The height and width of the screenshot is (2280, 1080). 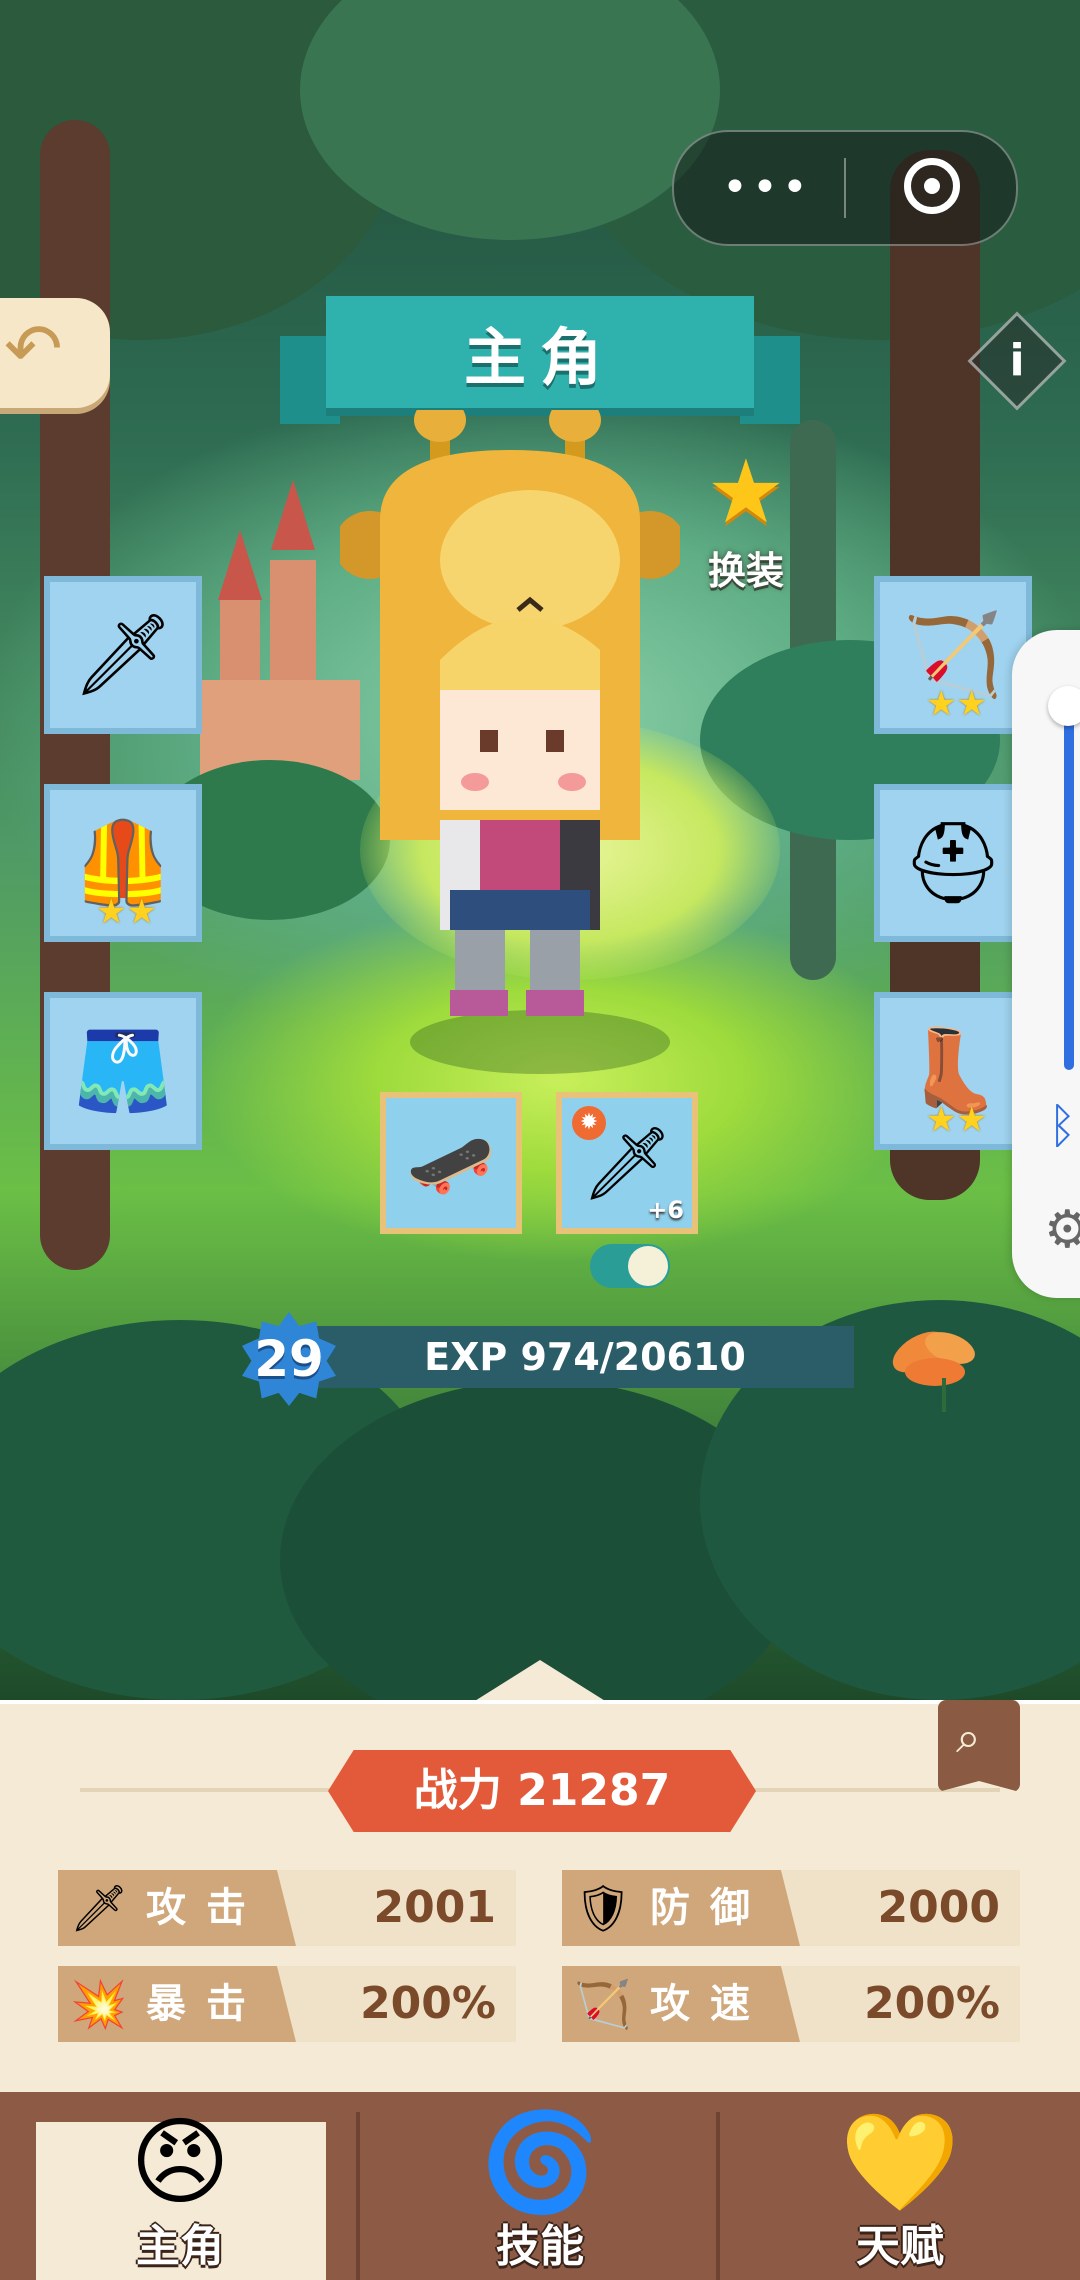 I want to click on equip-slot-boots: 👢 ★★, so click(x=953, y=1071).